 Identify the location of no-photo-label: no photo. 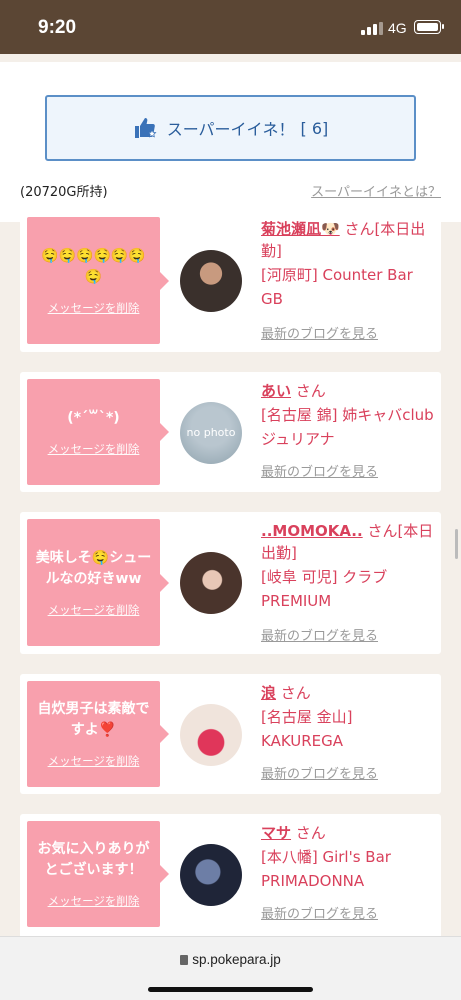
(211, 432).